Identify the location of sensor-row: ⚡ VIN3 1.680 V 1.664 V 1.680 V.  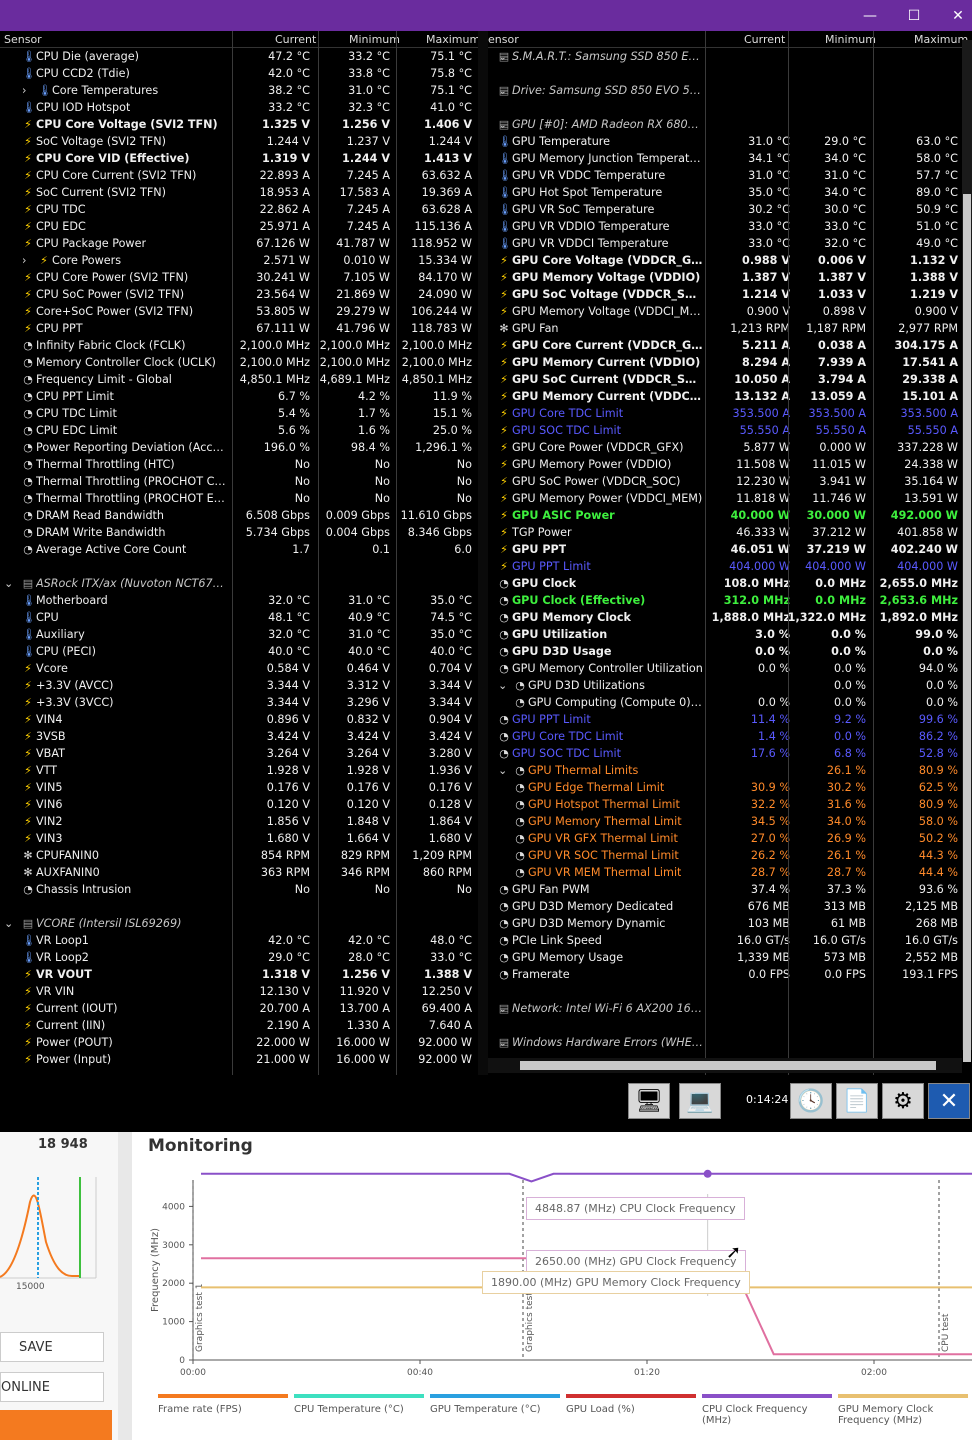
(239, 838).